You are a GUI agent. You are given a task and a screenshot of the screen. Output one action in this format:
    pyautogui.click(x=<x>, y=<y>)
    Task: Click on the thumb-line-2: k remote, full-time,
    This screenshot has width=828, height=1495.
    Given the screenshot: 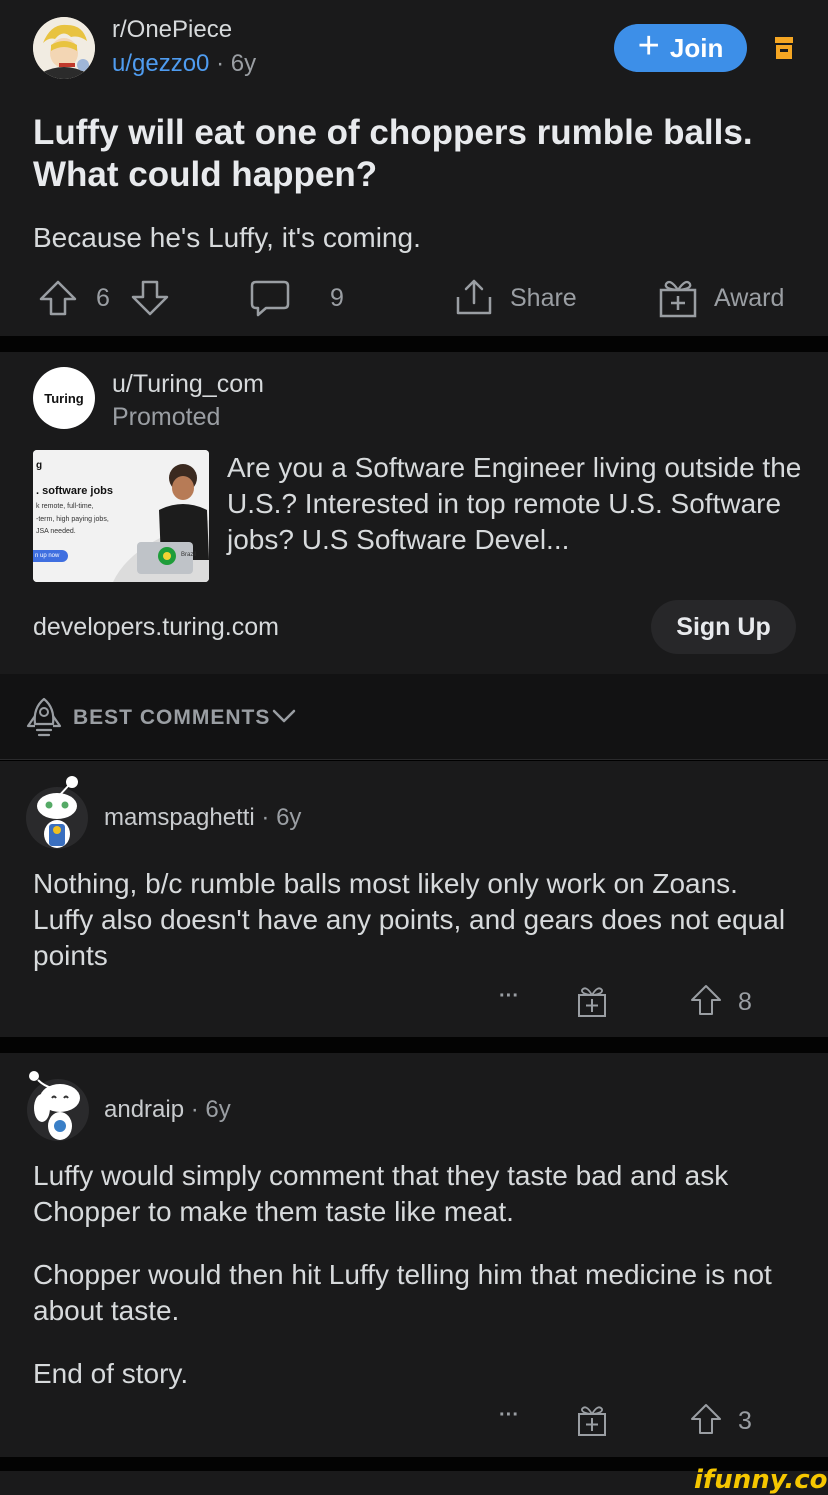 What is the action you would take?
    pyautogui.click(x=65, y=506)
    